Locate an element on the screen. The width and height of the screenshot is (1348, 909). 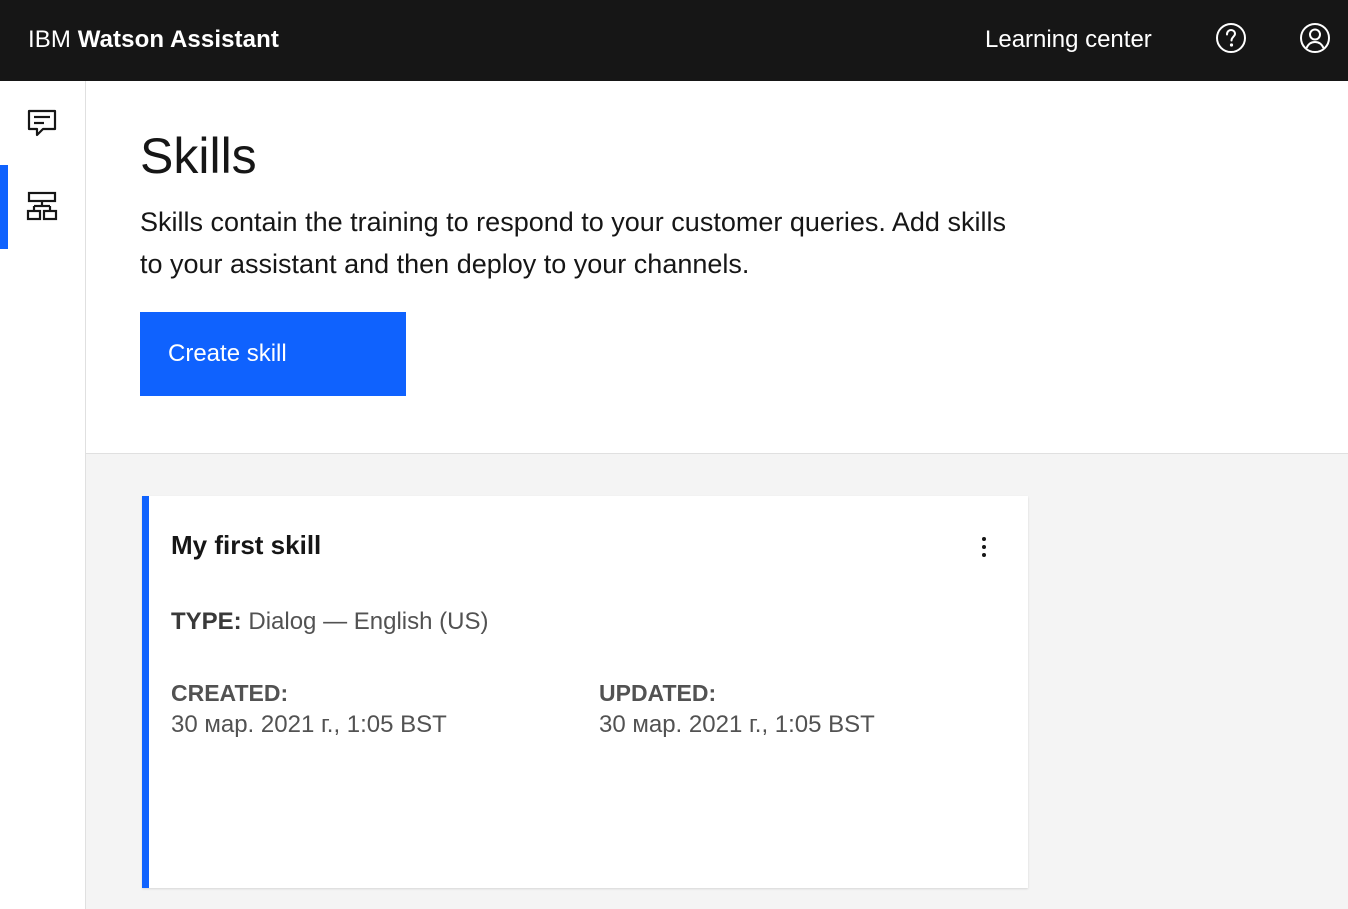
chat-icon is located at coordinates (42, 123).